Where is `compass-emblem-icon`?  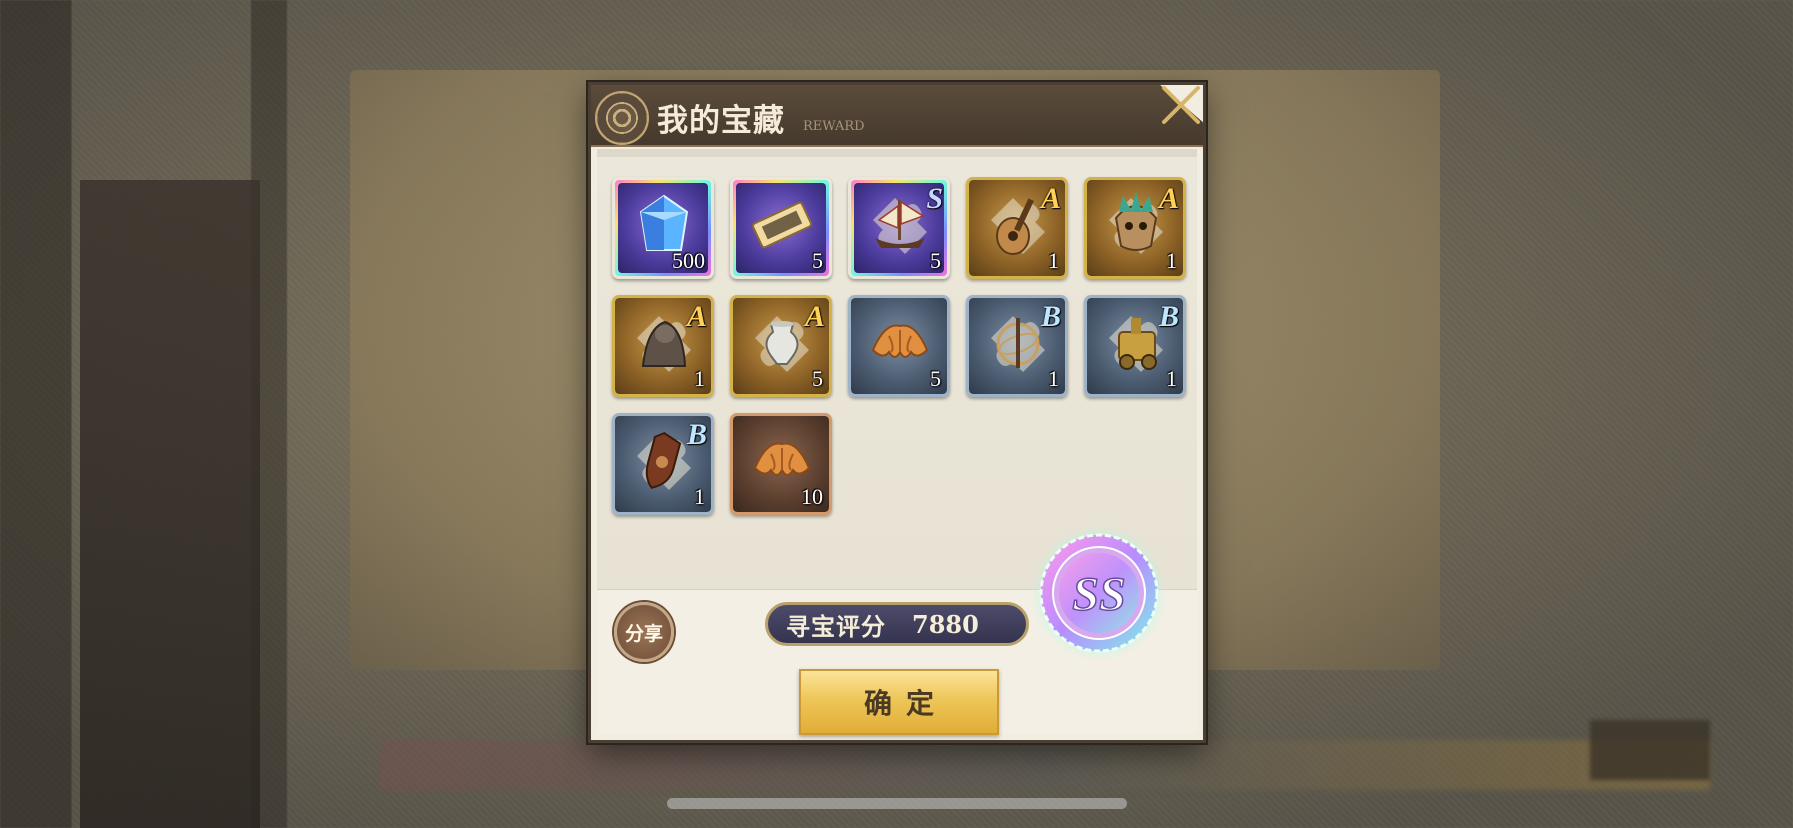 compass-emblem-icon is located at coordinates (622, 118).